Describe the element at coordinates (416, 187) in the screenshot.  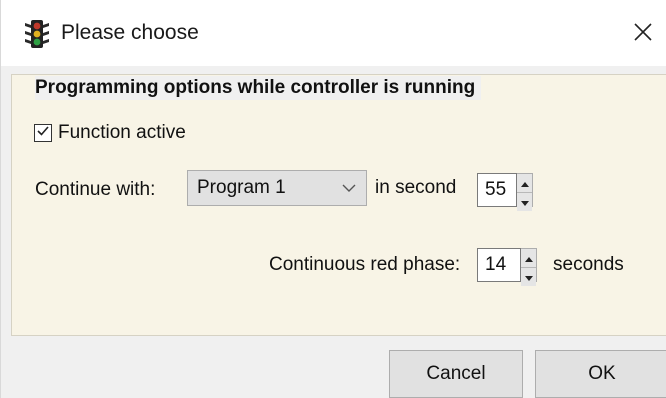
I see `in-second-label: in second` at that location.